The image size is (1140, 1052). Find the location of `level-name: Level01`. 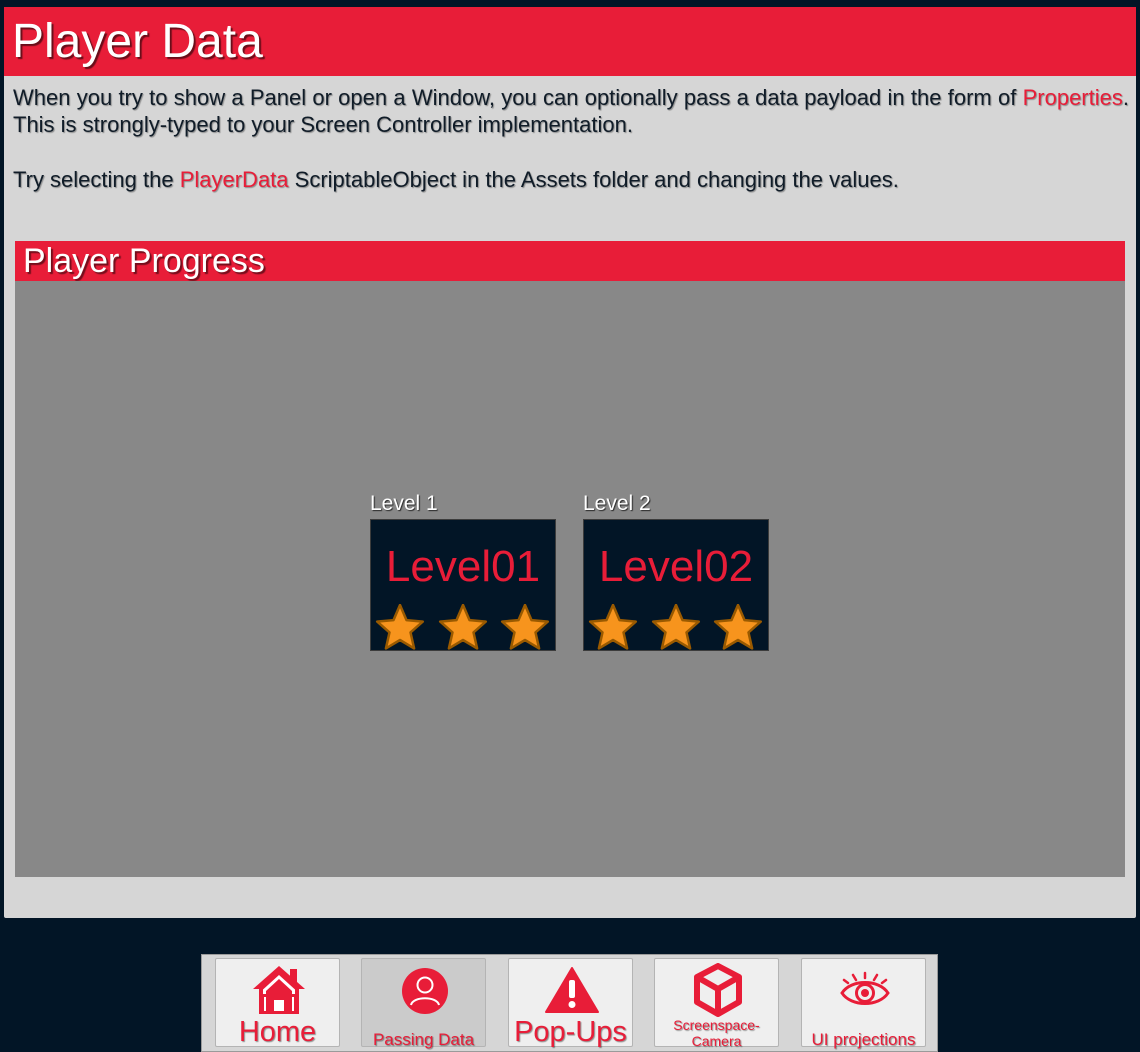

level-name: Level01 is located at coordinates (463, 566).